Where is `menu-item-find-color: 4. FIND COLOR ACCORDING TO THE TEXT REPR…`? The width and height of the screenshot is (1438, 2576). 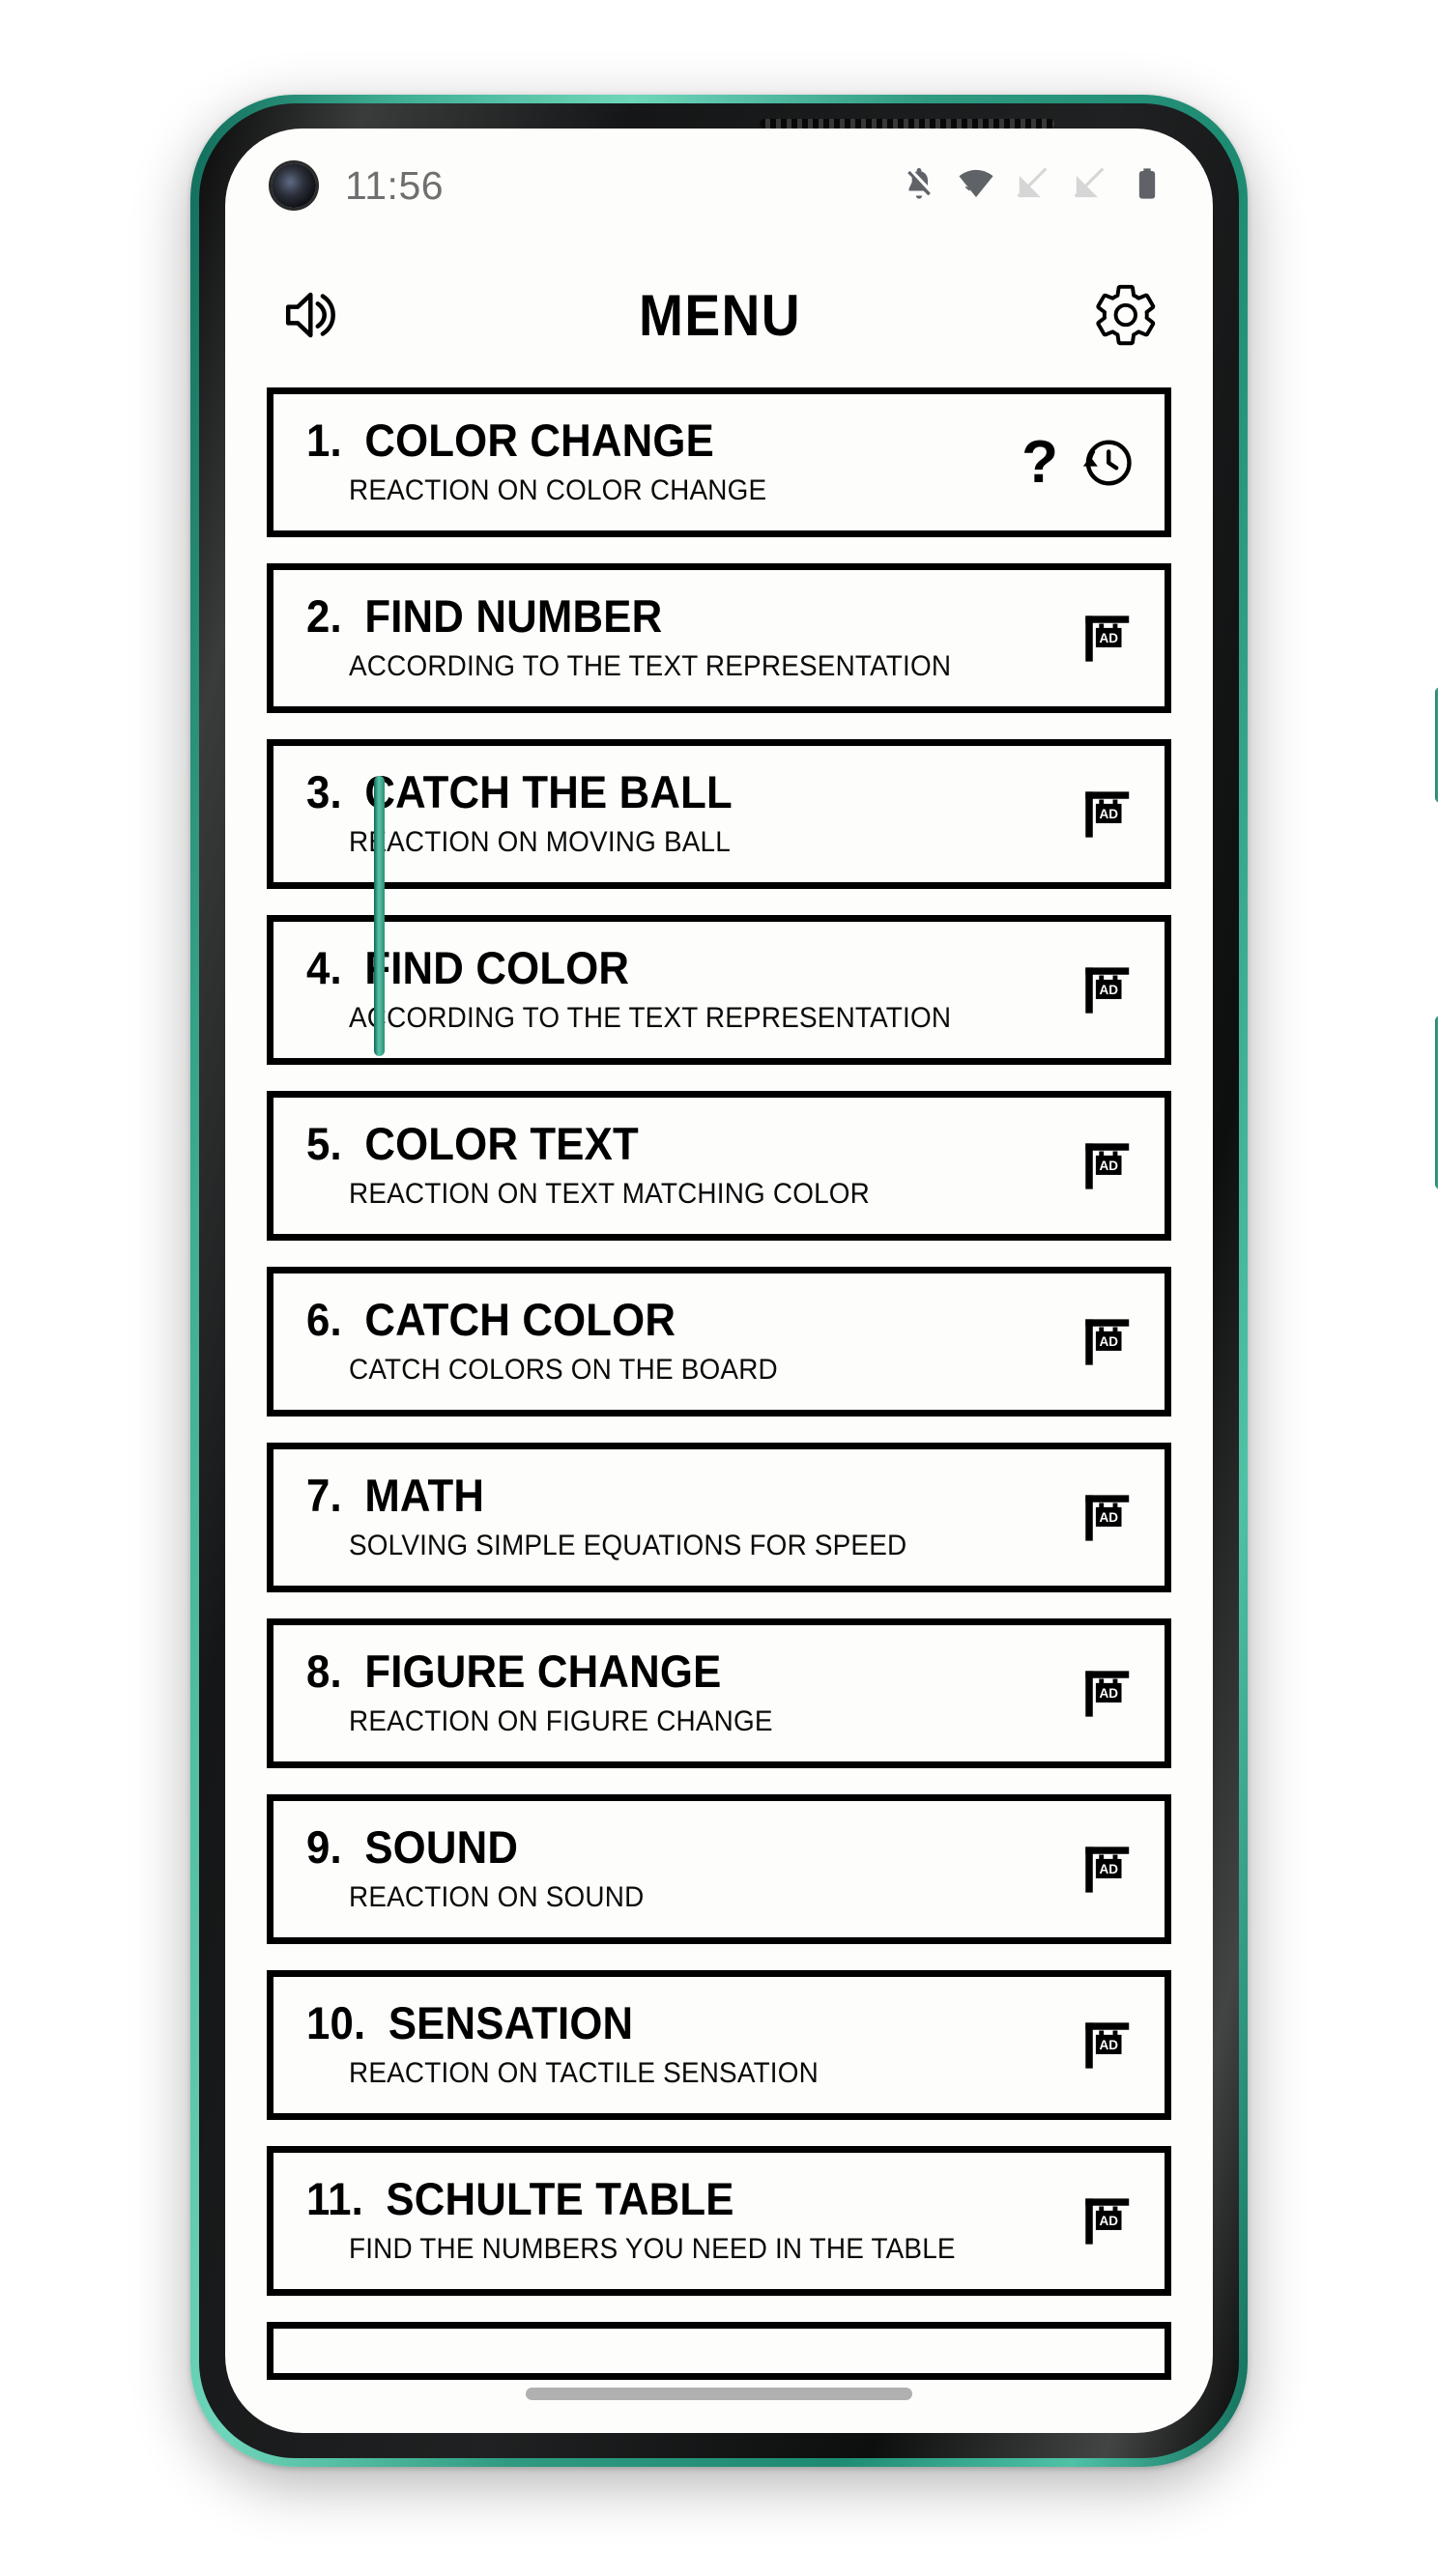
menu-item-find-color: 4. FIND COLOR ACCORDING TO THE TEXT REPR… is located at coordinates (719, 990).